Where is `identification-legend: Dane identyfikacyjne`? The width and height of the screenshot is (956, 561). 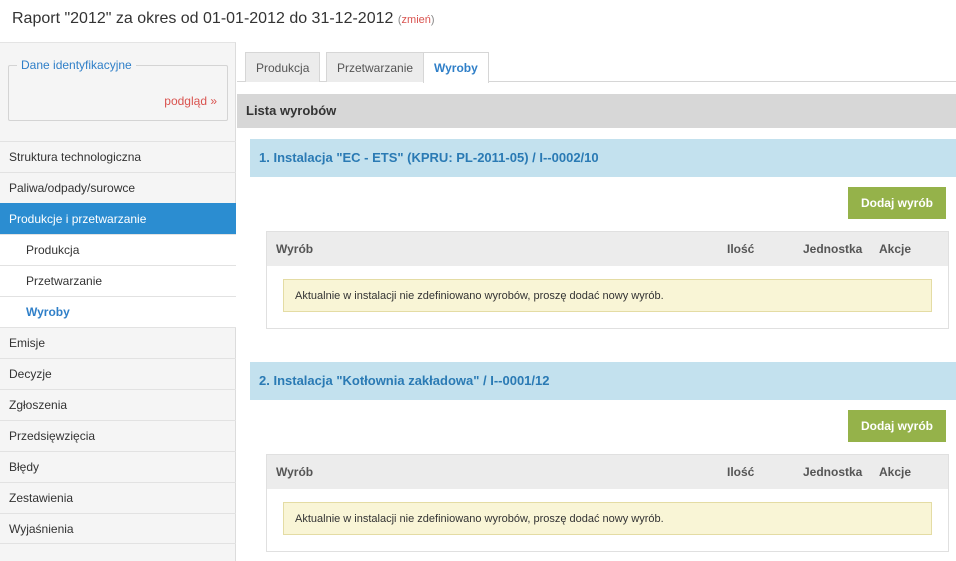
identification-legend: Dane identyfikacyjne is located at coordinates (76, 65).